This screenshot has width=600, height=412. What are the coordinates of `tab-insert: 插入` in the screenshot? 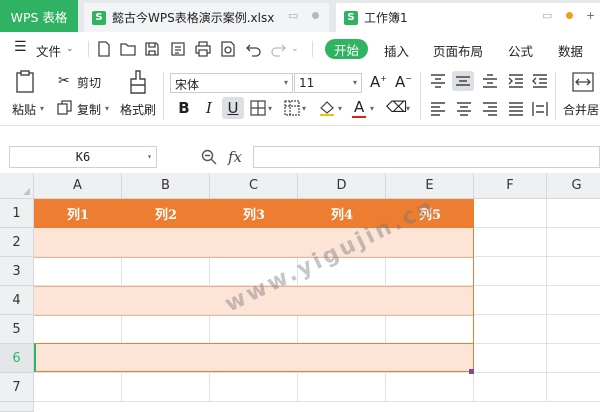 It's located at (396, 50).